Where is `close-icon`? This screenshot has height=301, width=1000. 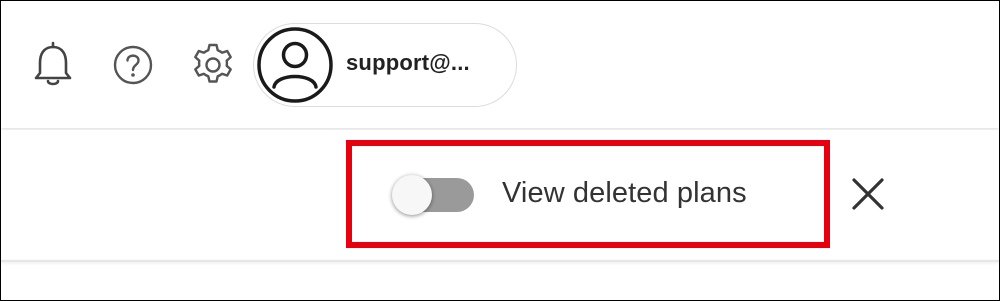
close-icon is located at coordinates (868, 194).